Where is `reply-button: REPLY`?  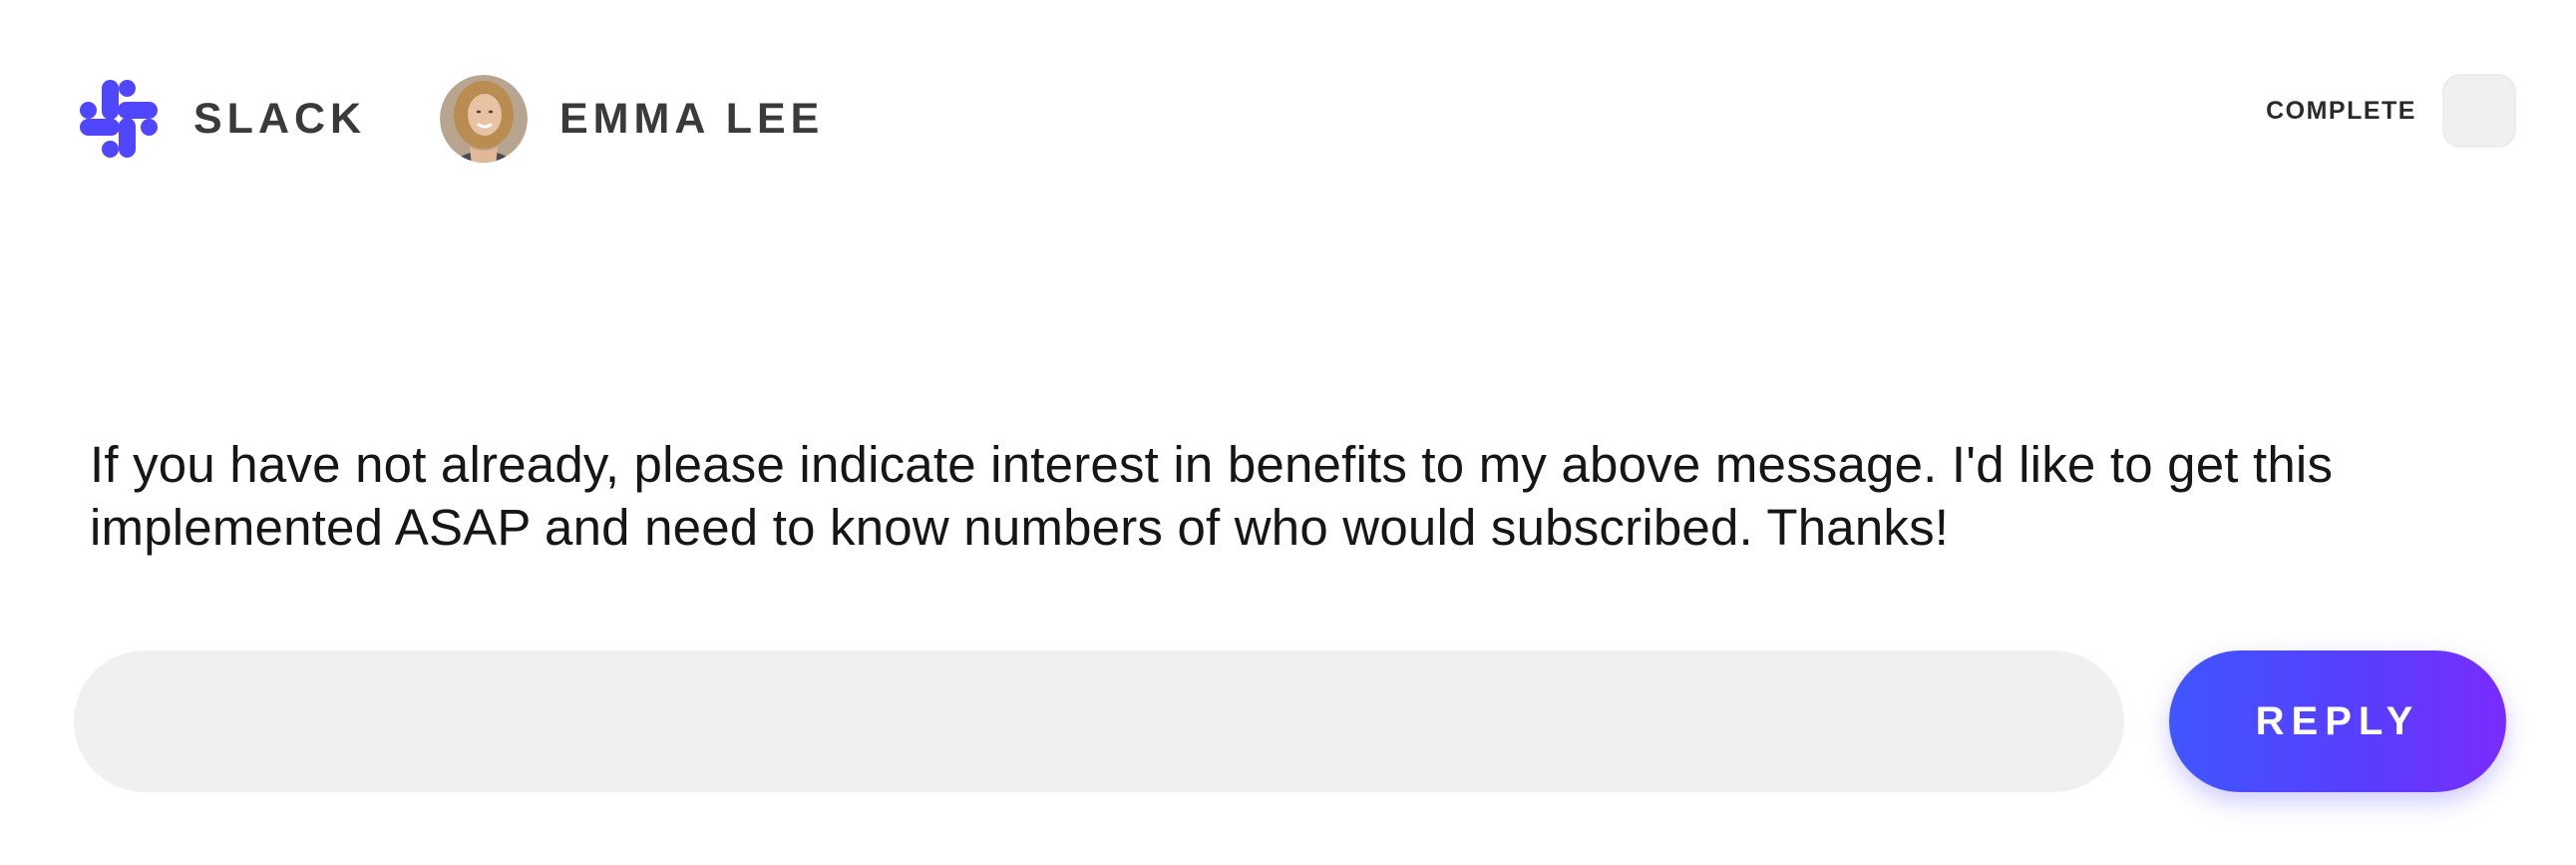
reply-button: REPLY is located at coordinates (2337, 721).